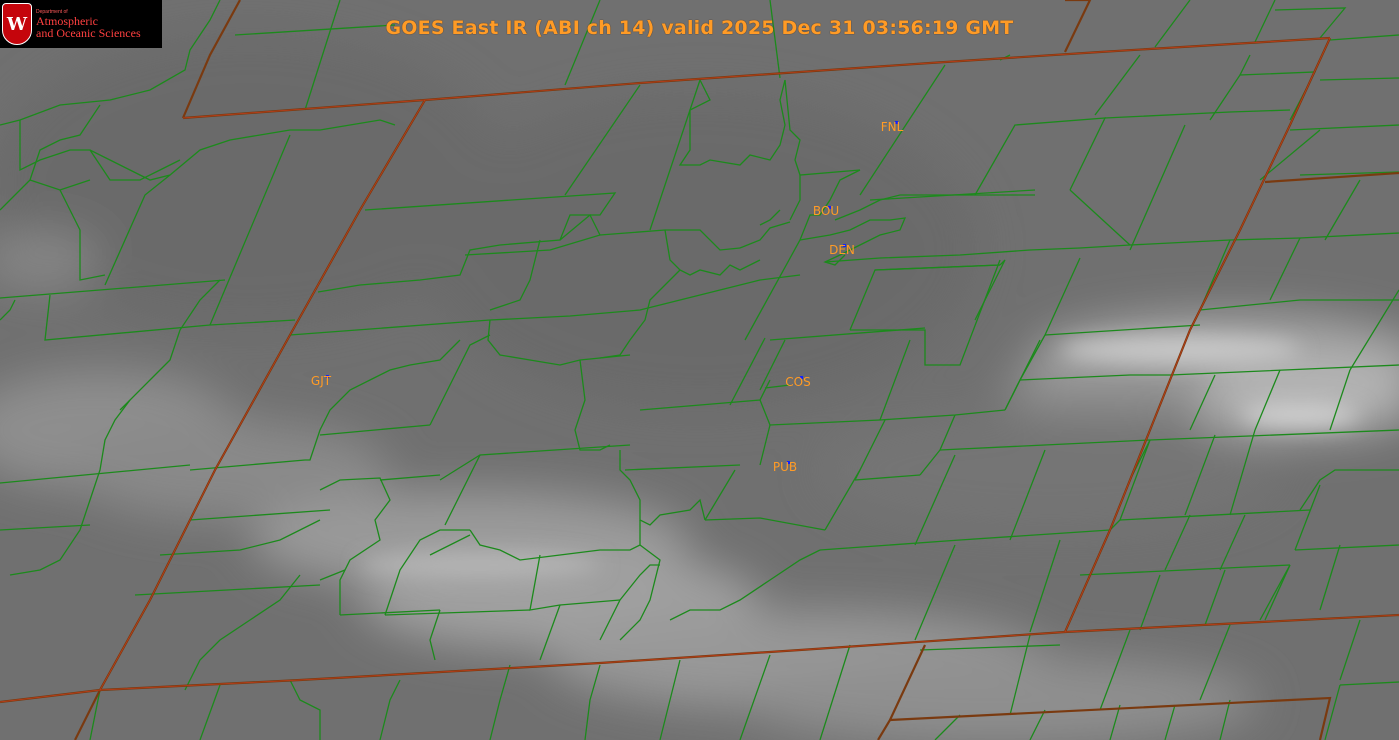  What do you see at coordinates (842, 250) in the screenshot?
I see `station-label-den: DEN` at bounding box center [842, 250].